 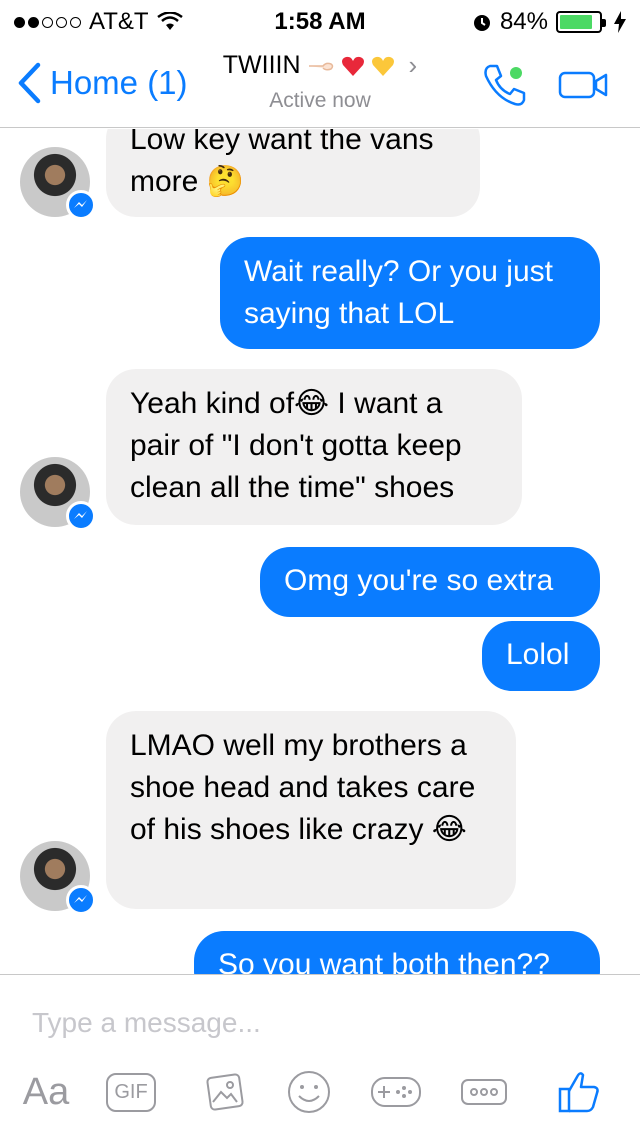 What do you see at coordinates (320, 20) in the screenshot?
I see `status-bar: AT&T 1:58 AM 84%` at bounding box center [320, 20].